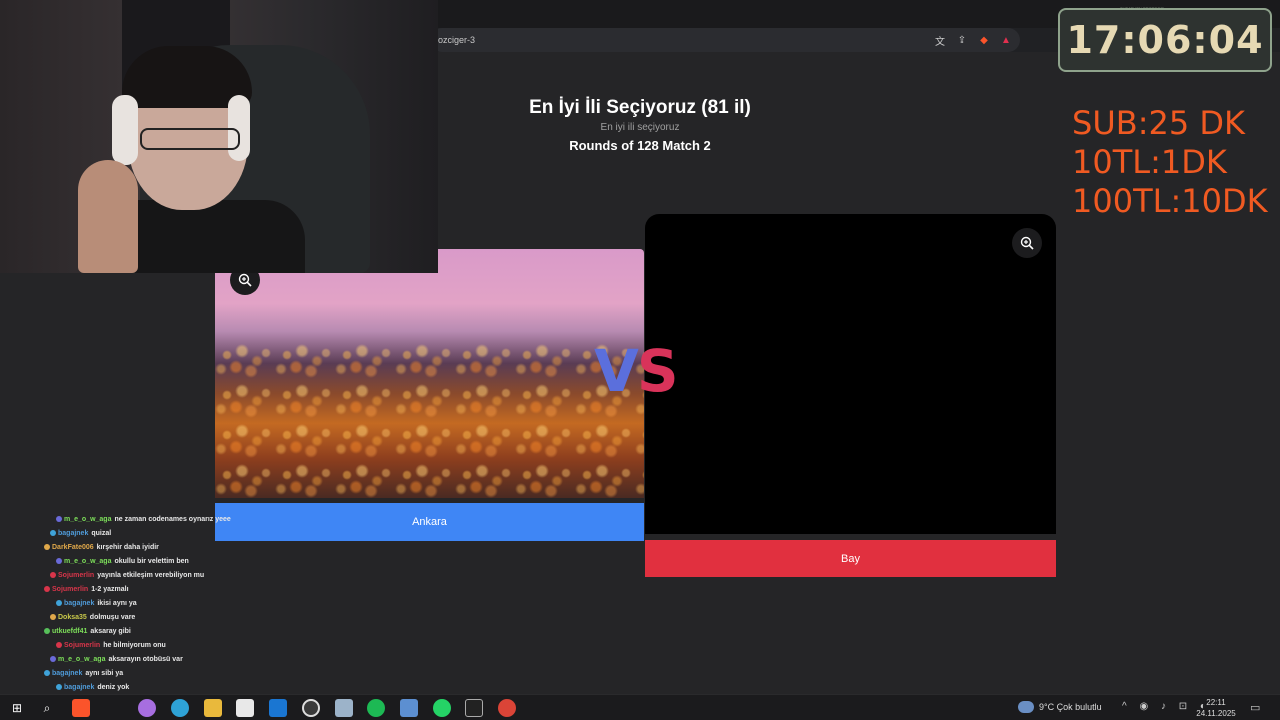 The width and height of the screenshot is (1280, 720). Describe the element at coordinates (158, 687) in the screenshot. I see `chat-message: bagajnek deniz yok` at that location.